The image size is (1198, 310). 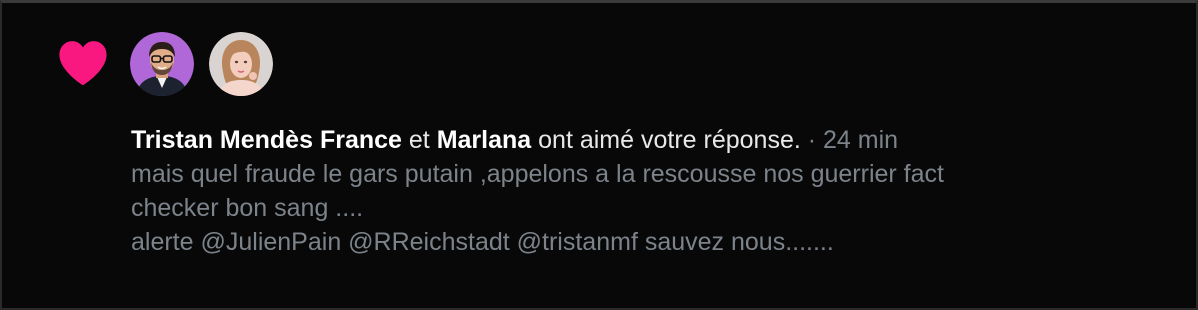 I want to click on avatar-marlana, so click(x=241, y=64).